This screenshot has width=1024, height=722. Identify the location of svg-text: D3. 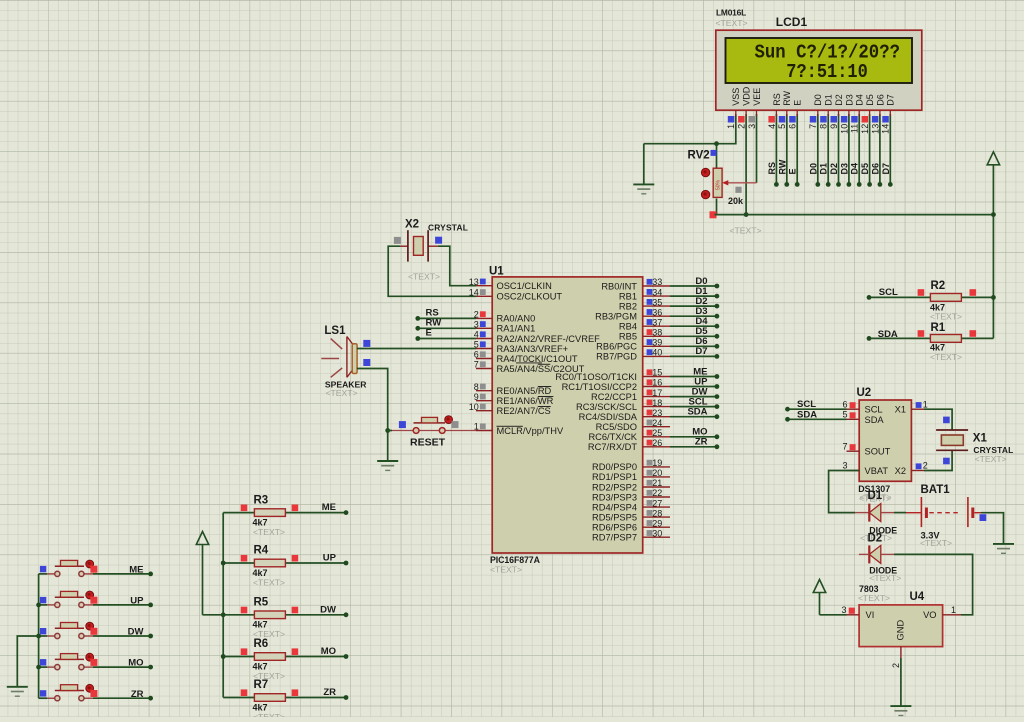
(849, 100).